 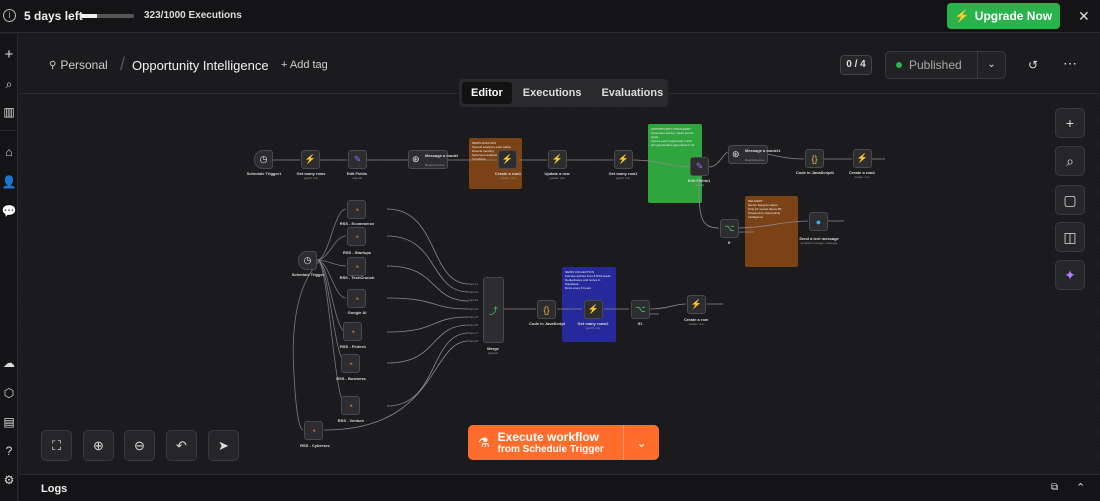 I want to click on rss-google-ai-node: ◔, so click(x=356, y=298).